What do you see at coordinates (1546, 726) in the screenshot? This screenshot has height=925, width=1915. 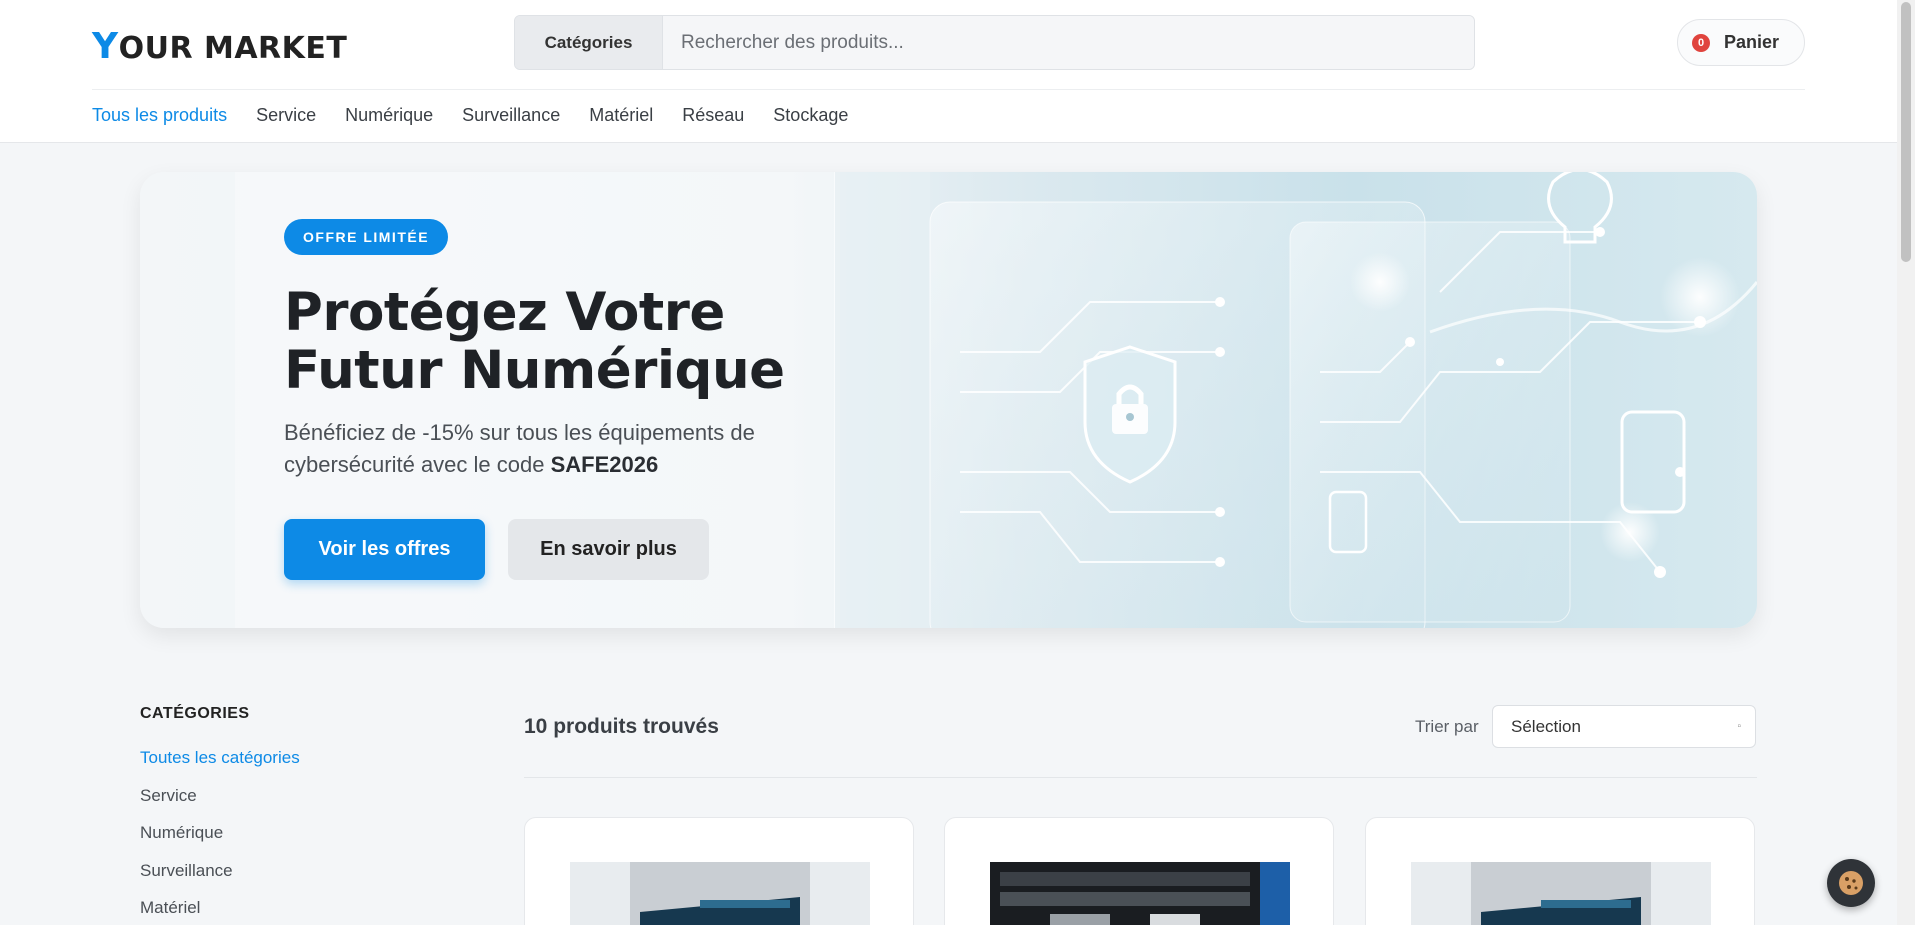 I see `sort-selected-value: Sélection` at bounding box center [1546, 726].